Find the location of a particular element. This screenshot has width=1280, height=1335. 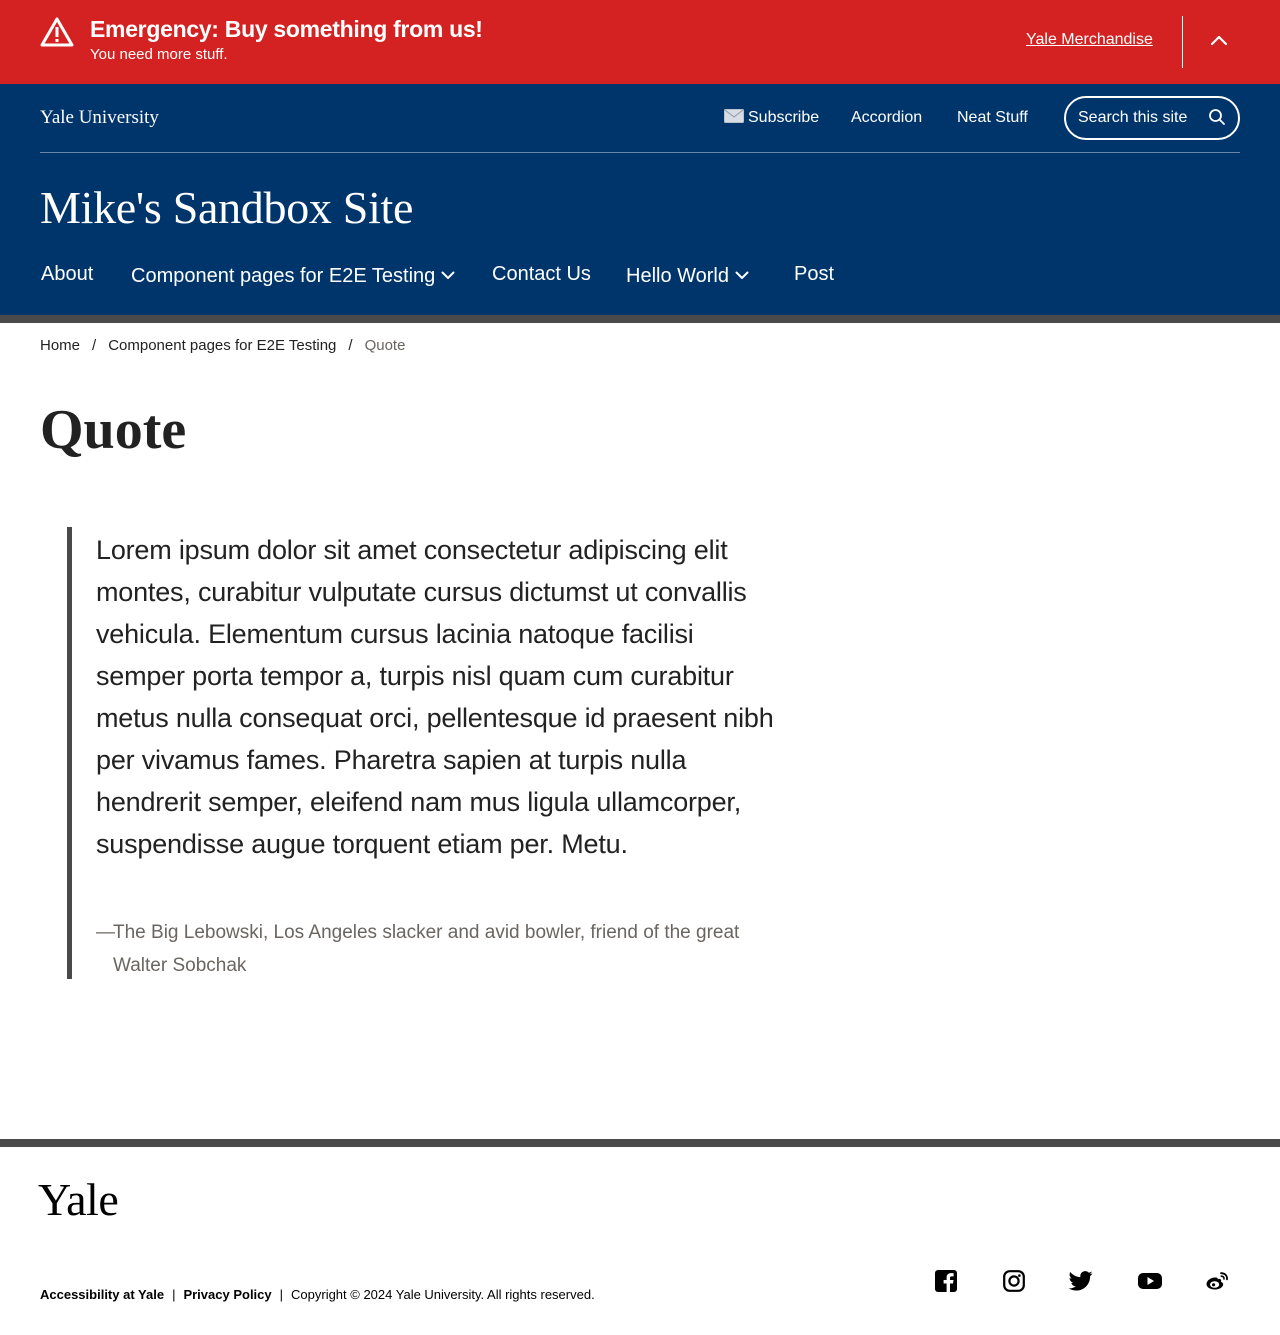

subscribe-link: Subscribe is located at coordinates (771, 118).